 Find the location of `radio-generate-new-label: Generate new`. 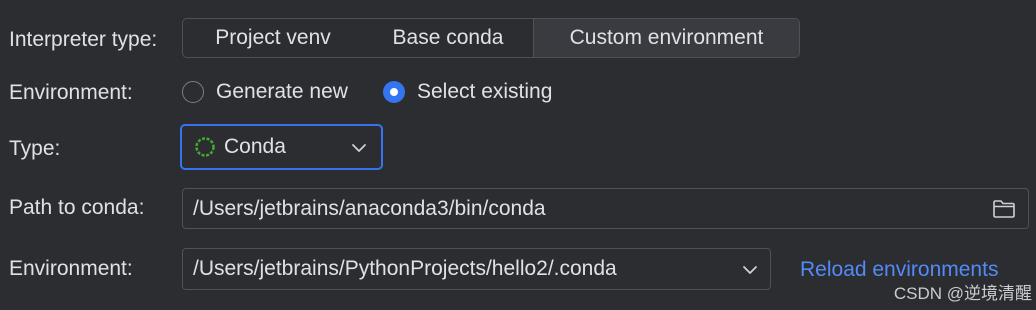

radio-generate-new-label: Generate new is located at coordinates (282, 91).